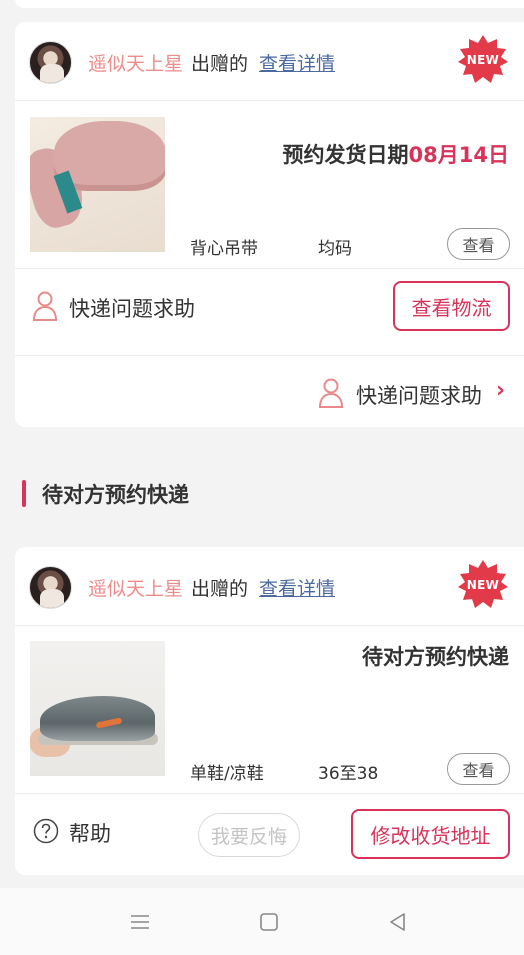 This screenshot has width=524, height=955. Describe the element at coordinates (97, 718) in the screenshot. I see `product-image-shape` at that location.